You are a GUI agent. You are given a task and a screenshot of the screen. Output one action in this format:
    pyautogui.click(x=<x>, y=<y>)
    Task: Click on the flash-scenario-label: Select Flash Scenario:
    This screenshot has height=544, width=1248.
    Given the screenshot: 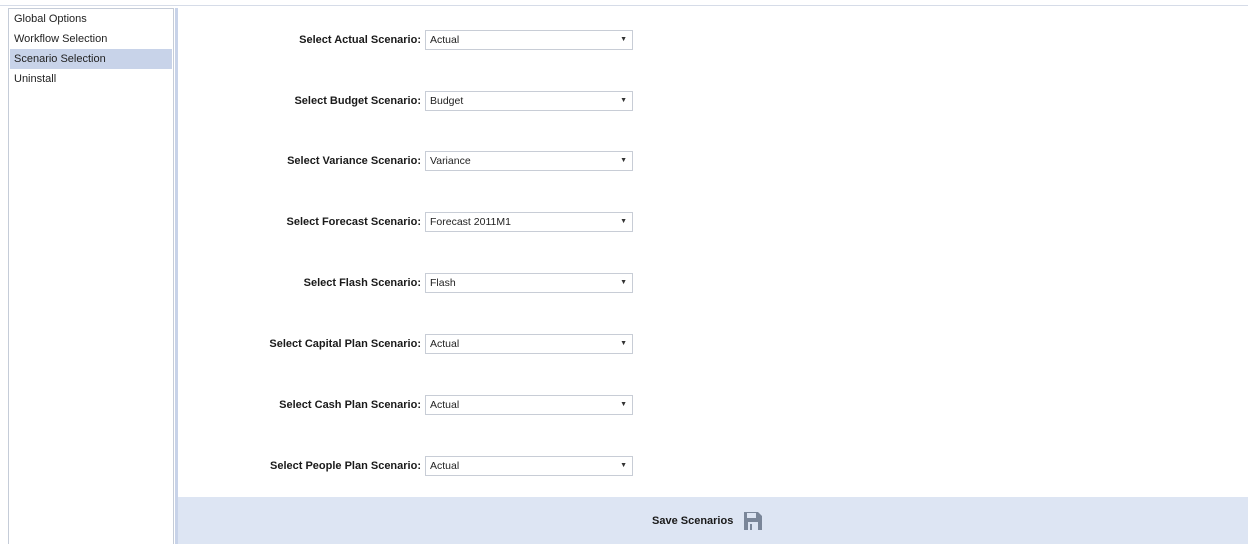 What is the action you would take?
    pyautogui.click(x=362, y=283)
    